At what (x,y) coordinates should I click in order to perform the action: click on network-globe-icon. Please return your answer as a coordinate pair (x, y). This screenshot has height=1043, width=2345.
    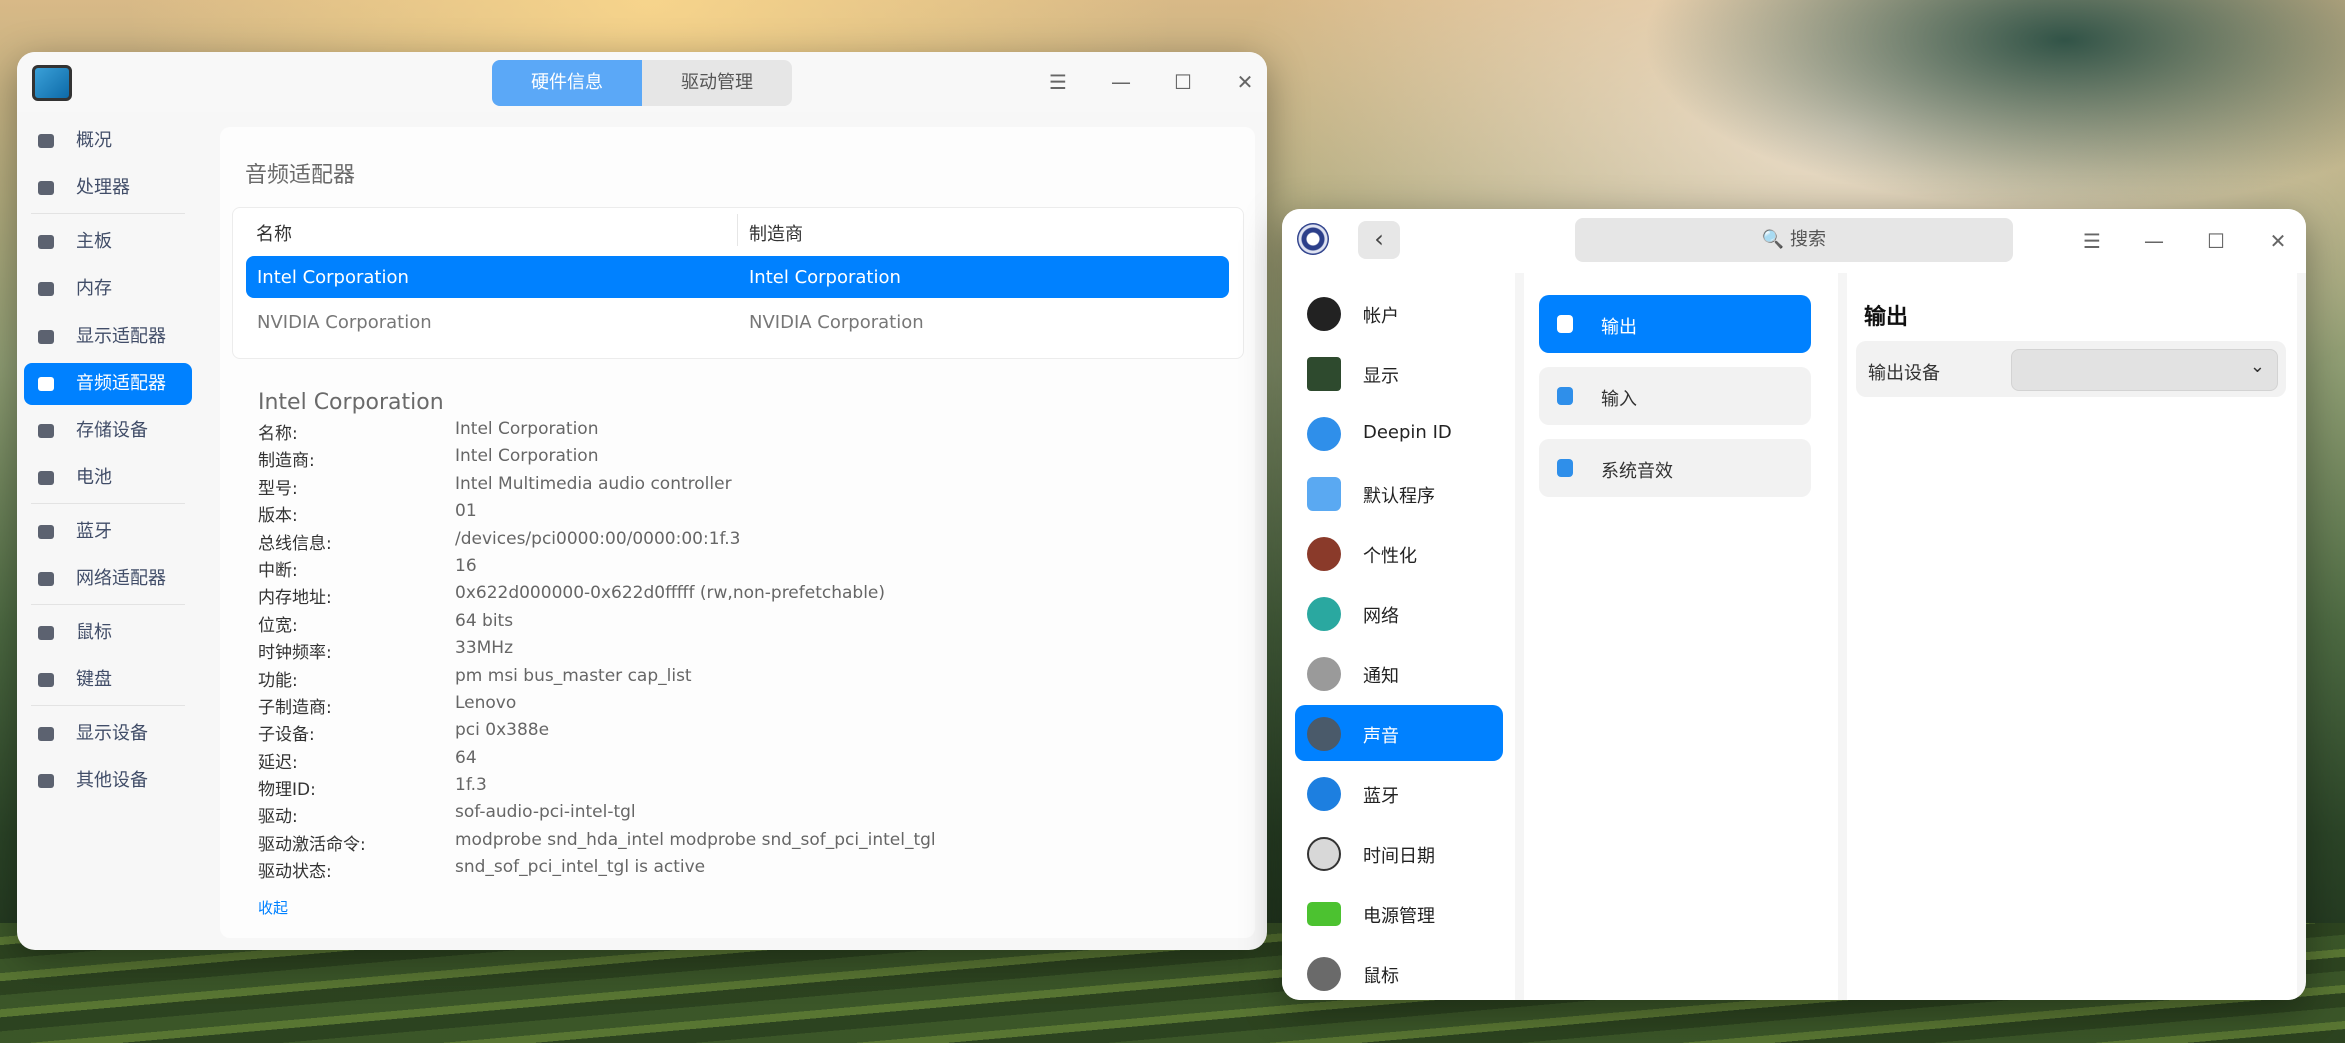
    Looking at the image, I should click on (1324, 614).